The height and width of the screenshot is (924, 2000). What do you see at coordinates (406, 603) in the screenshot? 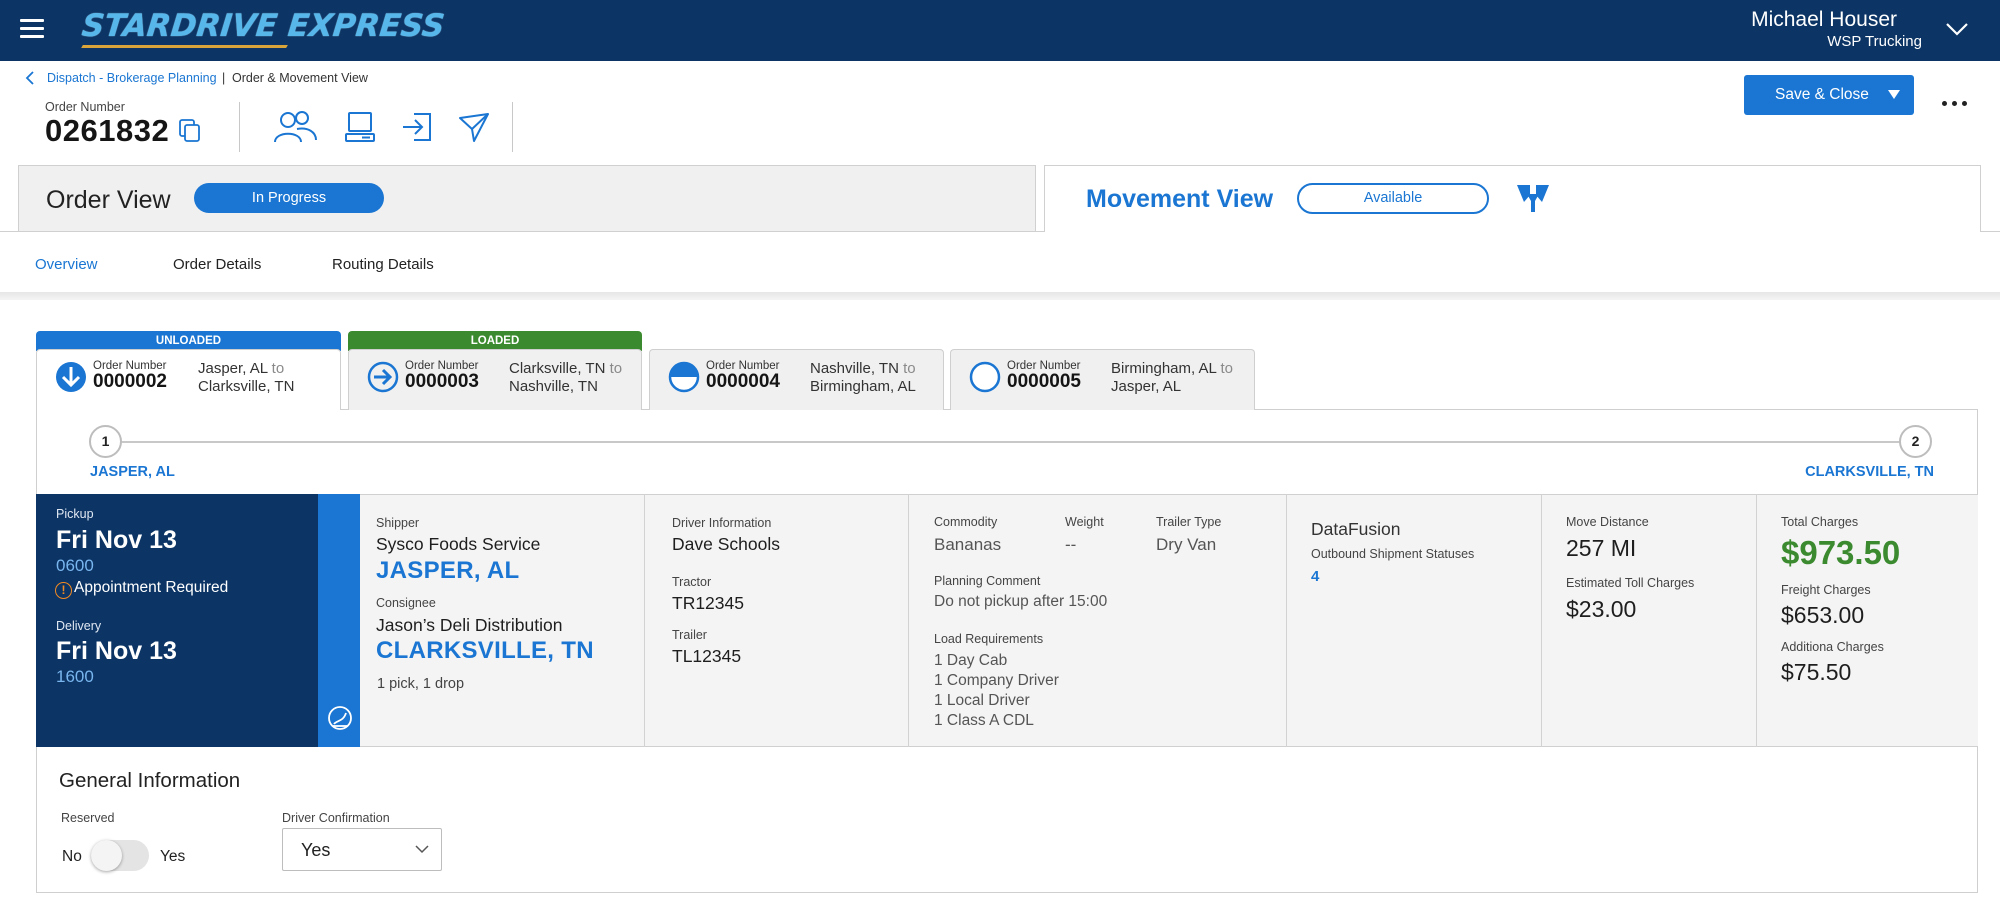
I see `consignee-label: Consignee` at bounding box center [406, 603].